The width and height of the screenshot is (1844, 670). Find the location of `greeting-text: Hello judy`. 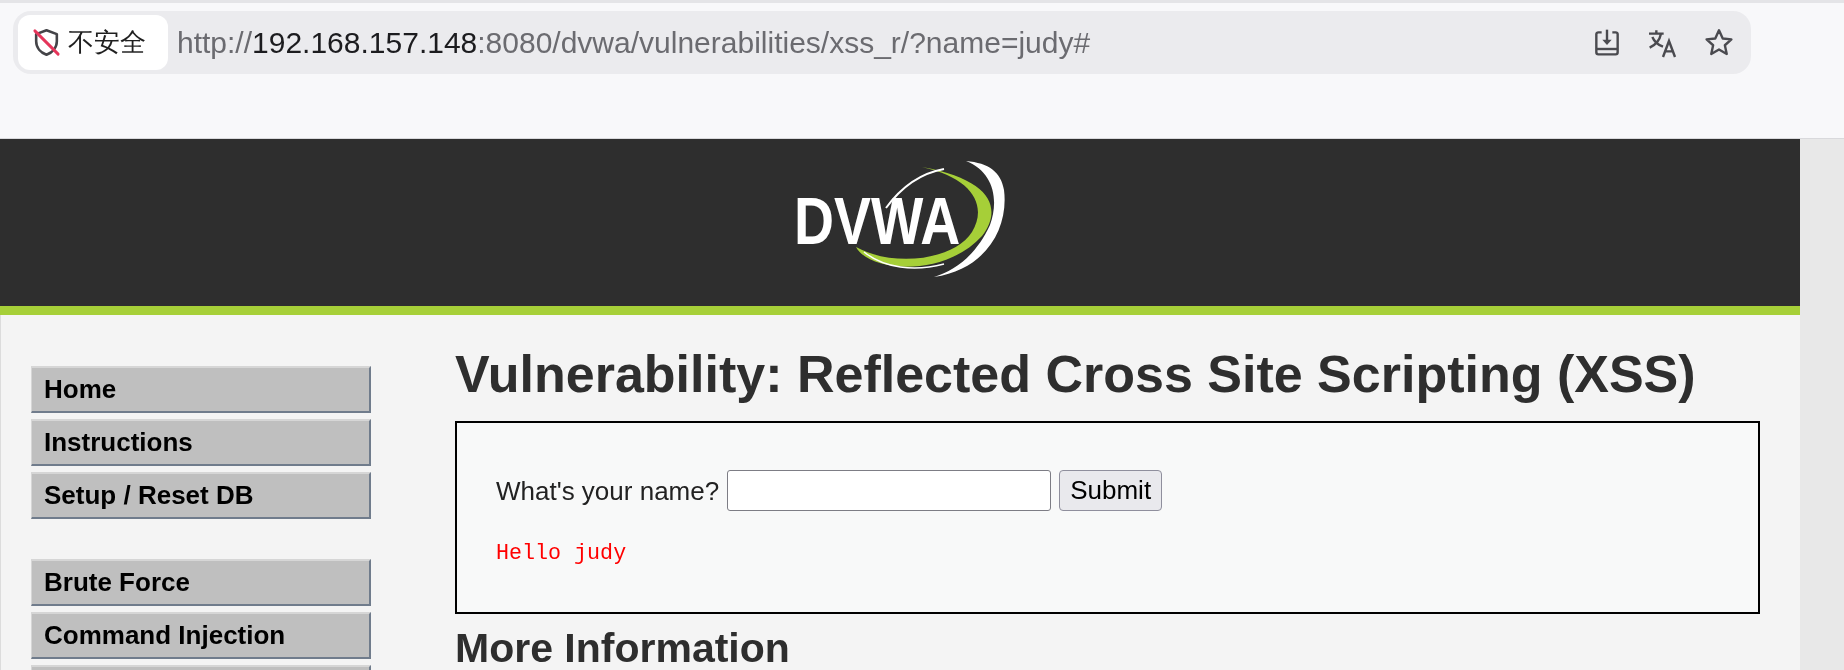

greeting-text: Hello judy is located at coordinates (561, 554).